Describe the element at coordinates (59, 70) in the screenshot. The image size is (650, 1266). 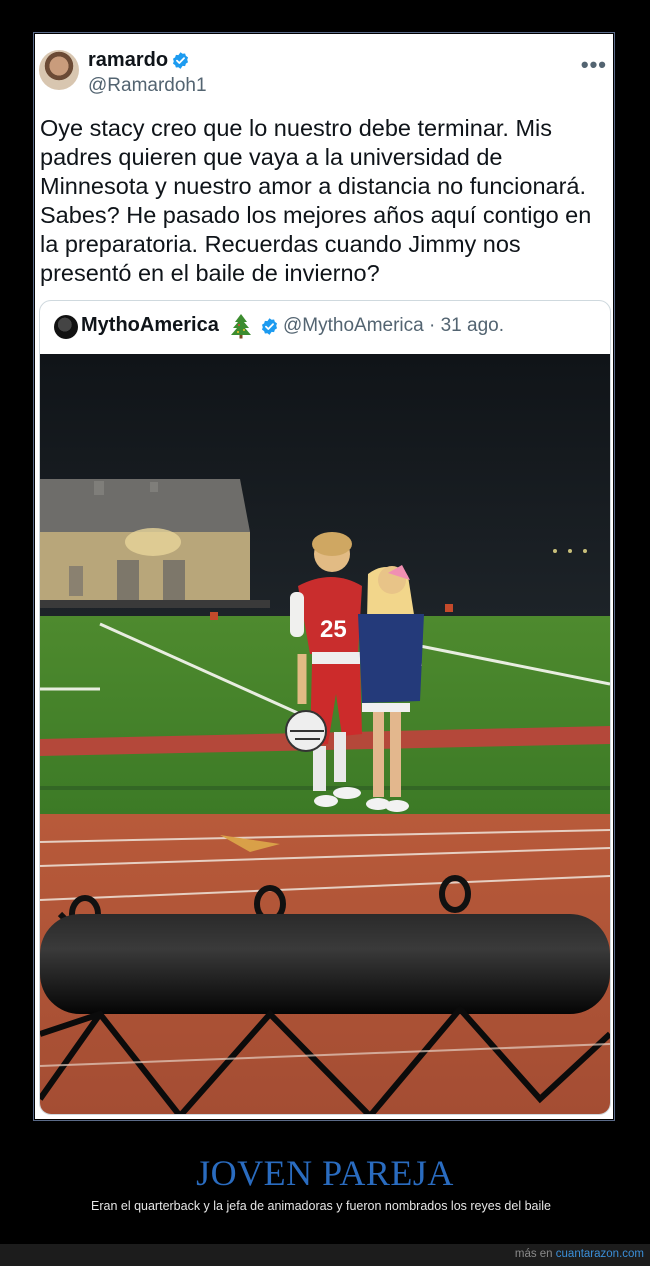
I see `author-avatar` at that location.